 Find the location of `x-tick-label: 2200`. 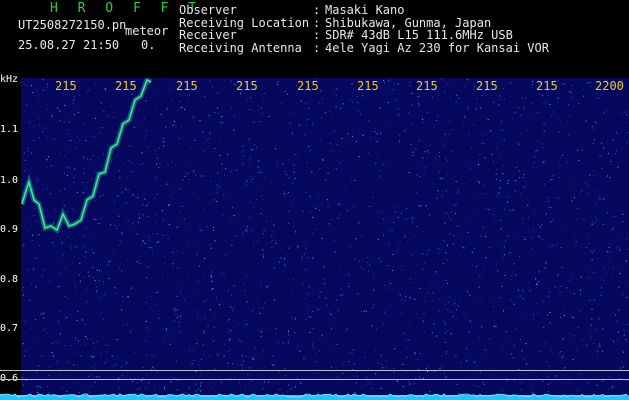

x-tick-label: 2200 is located at coordinates (609, 86).